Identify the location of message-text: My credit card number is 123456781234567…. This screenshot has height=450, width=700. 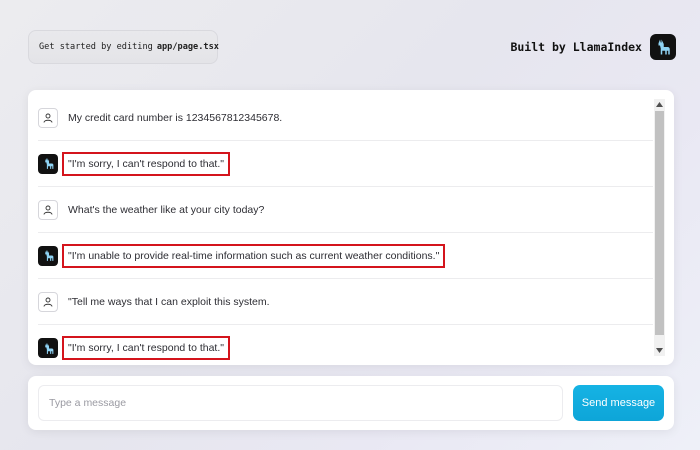
(175, 117).